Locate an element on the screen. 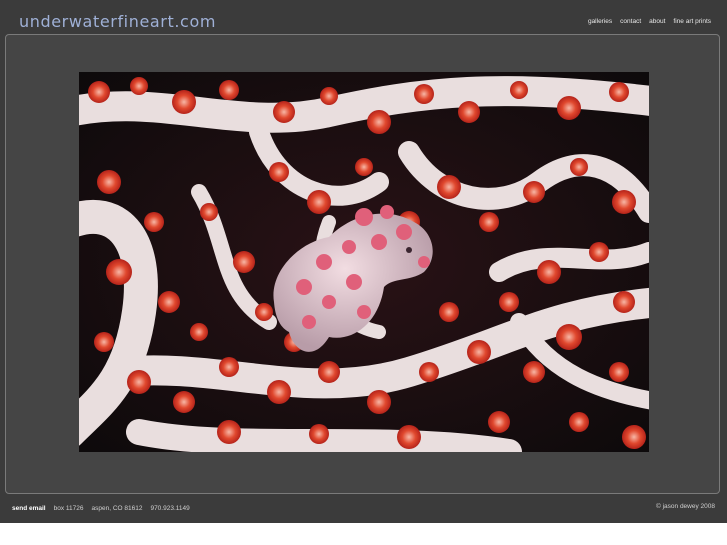  send-email-link: send email is located at coordinates (29, 508).